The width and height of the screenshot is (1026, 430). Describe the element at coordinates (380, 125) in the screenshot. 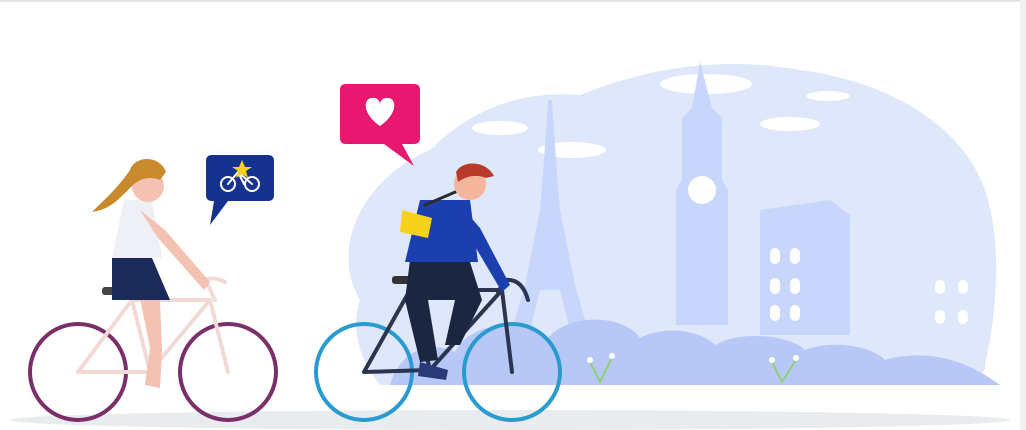

I see `heart-speech-bubble-icon` at that location.